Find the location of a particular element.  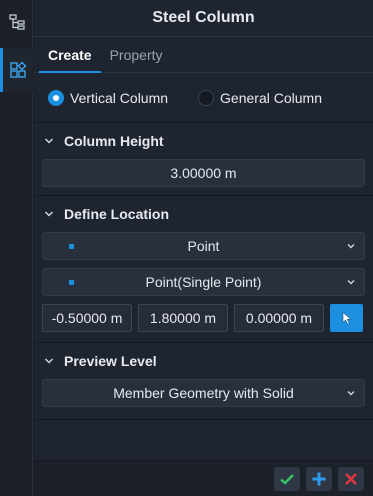

pick-point-button is located at coordinates (346, 318).